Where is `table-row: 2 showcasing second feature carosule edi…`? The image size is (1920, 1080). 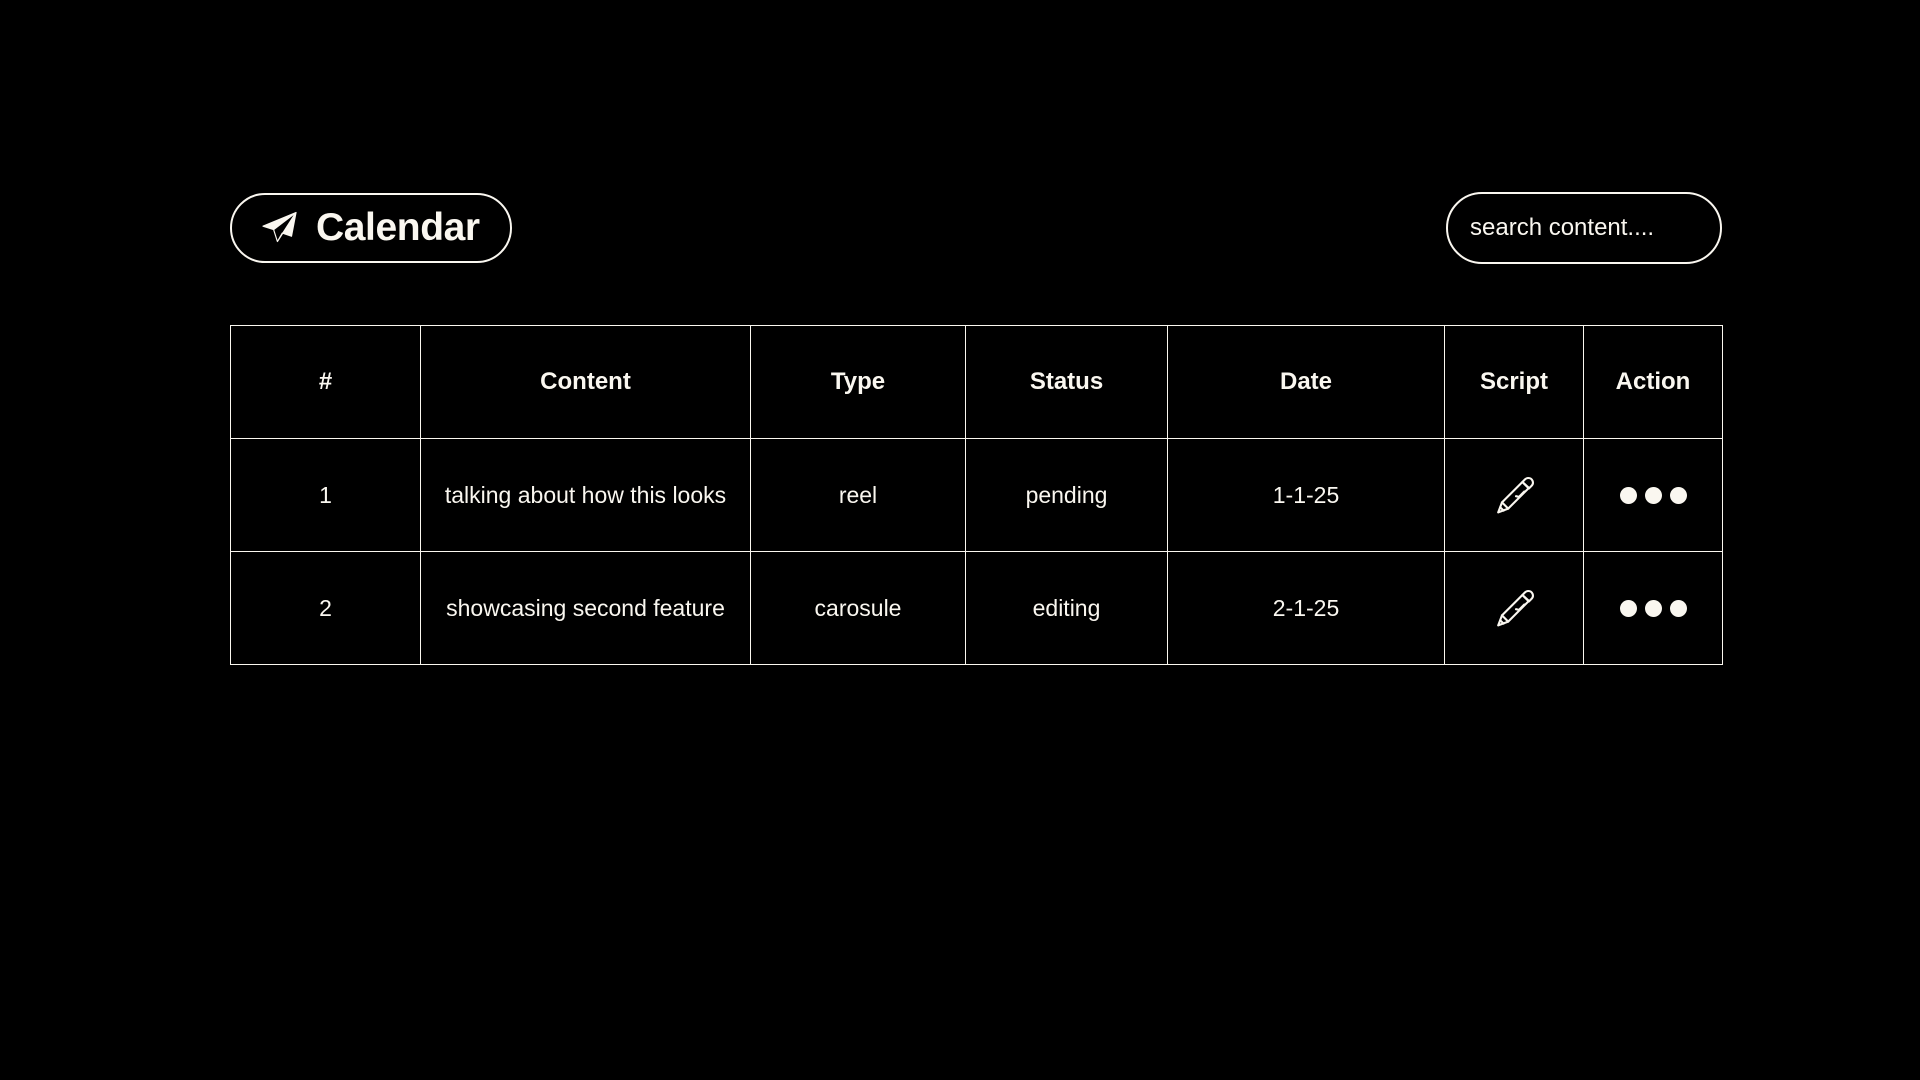
table-row: 2 showcasing second feature carosule edi… is located at coordinates (976, 608).